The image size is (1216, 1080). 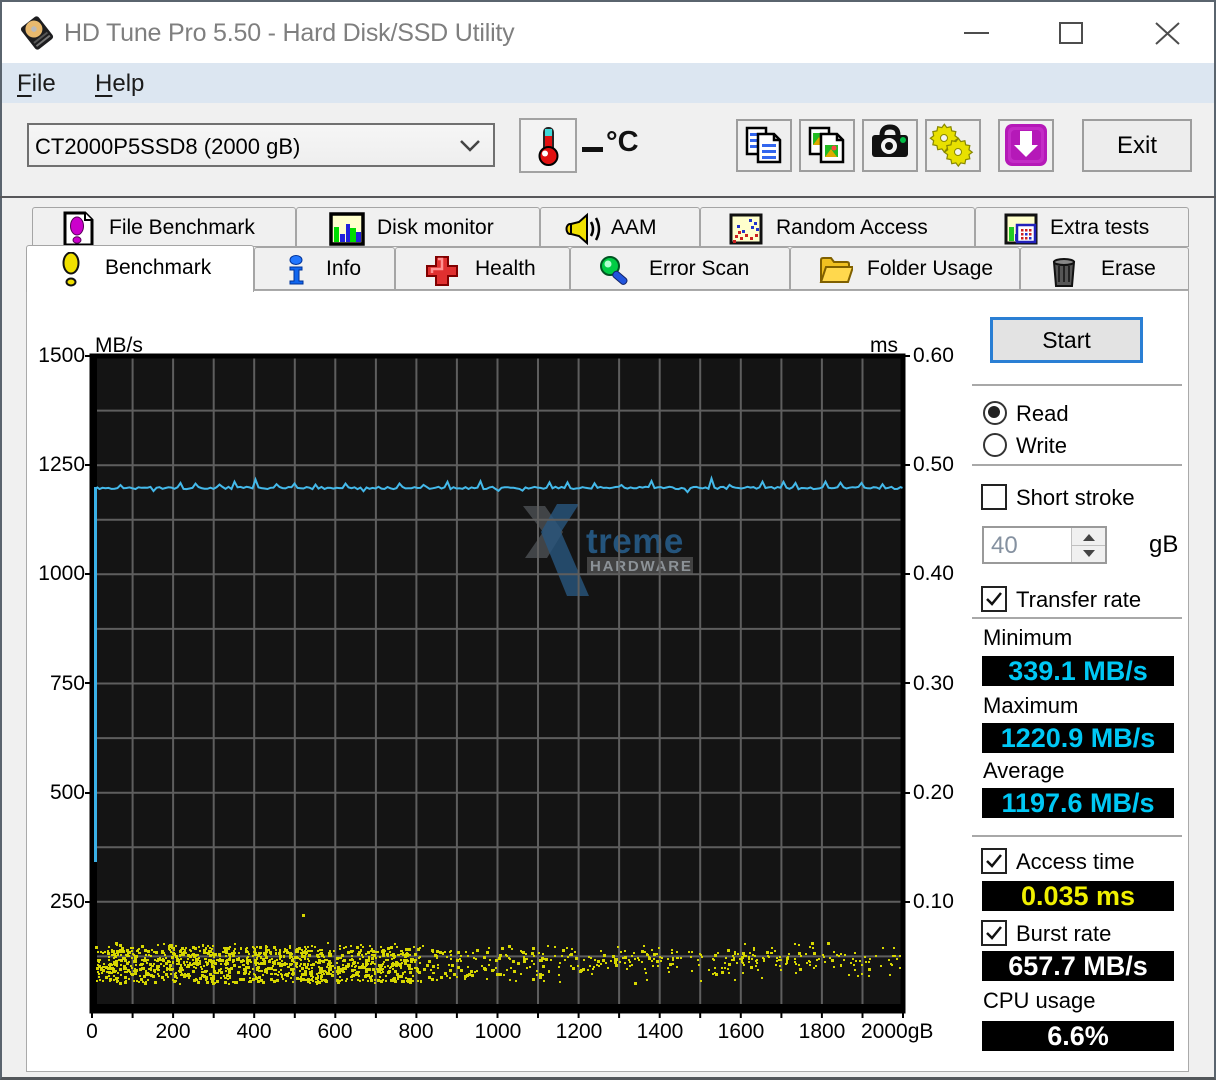 What do you see at coordinates (635, 541) in the screenshot?
I see `svg-text: treme` at bounding box center [635, 541].